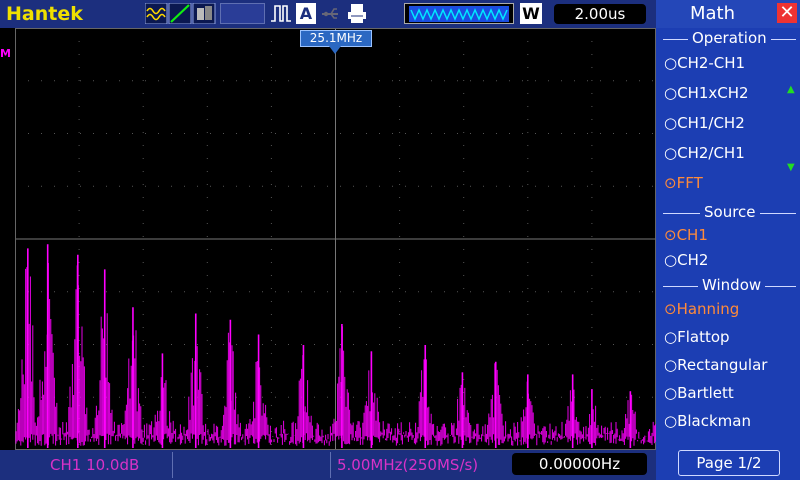 The height and width of the screenshot is (480, 800). Describe the element at coordinates (357, 13) in the screenshot. I see `printer-icon` at that location.